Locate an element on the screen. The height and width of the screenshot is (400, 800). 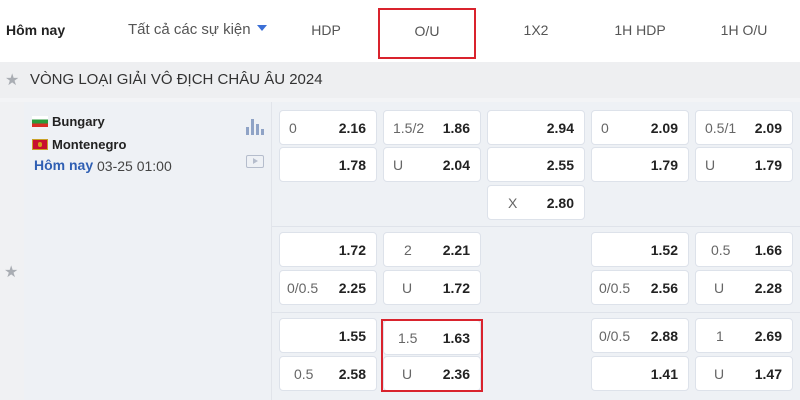
odds-cell-hdp-home: 1.72 is located at coordinates (328, 249).